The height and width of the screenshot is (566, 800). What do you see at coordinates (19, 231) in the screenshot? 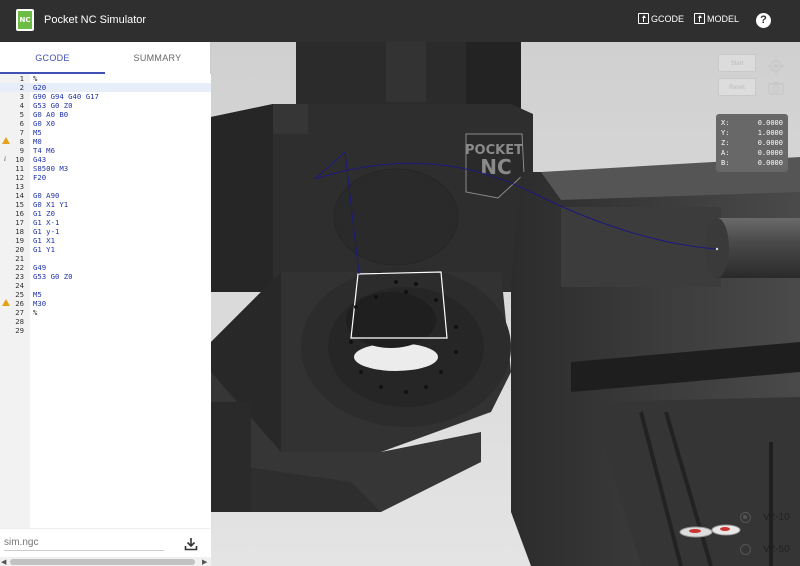
I see `line-number: 18` at bounding box center [19, 231].